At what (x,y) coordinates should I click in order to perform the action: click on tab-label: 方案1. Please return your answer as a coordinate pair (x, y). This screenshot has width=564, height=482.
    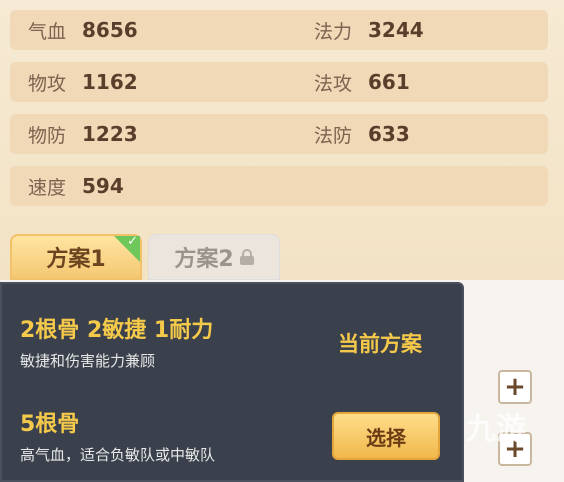
    Looking at the image, I should click on (76, 259).